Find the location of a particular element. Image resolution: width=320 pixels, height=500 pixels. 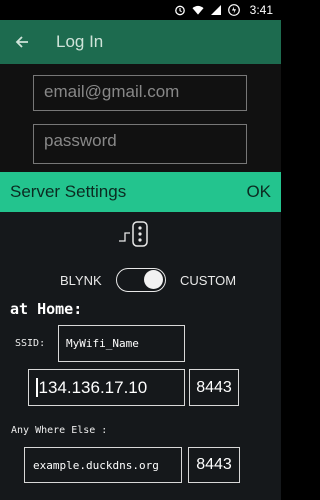

ip-address-value: 134.136.17.10 is located at coordinates (93, 387).